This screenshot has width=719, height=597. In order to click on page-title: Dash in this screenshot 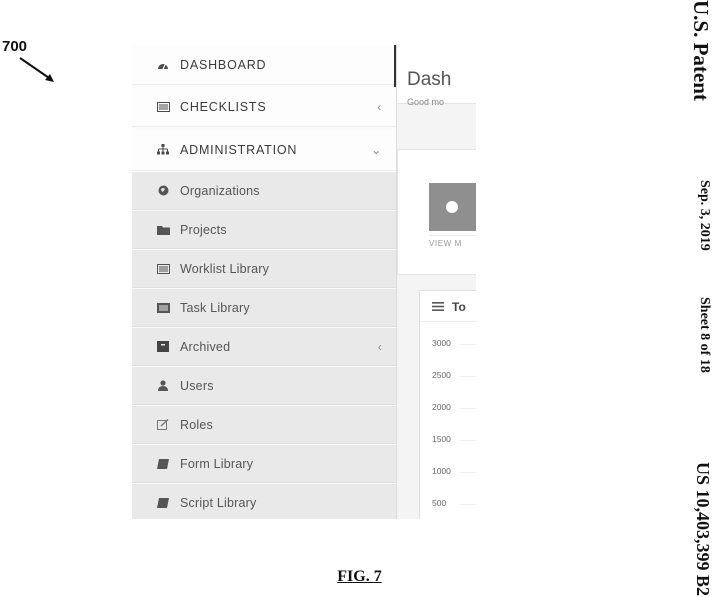, I will do `click(429, 80)`.